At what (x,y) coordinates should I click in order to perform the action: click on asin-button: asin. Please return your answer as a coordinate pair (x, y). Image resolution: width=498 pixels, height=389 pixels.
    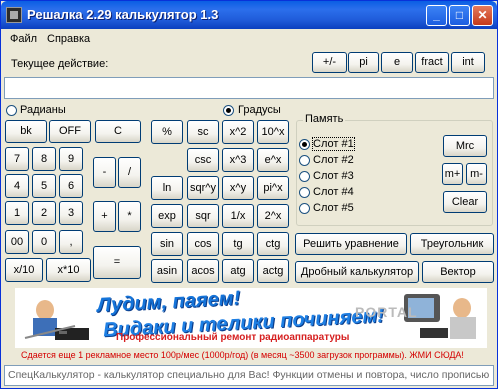
    Looking at the image, I should click on (167, 271).